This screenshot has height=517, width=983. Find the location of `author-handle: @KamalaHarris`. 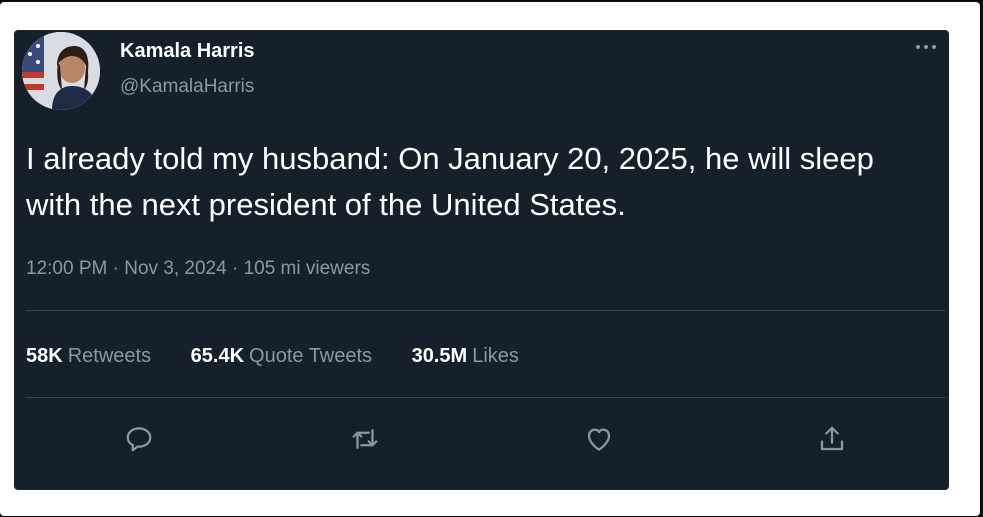

author-handle: @KamalaHarris is located at coordinates (187, 87).